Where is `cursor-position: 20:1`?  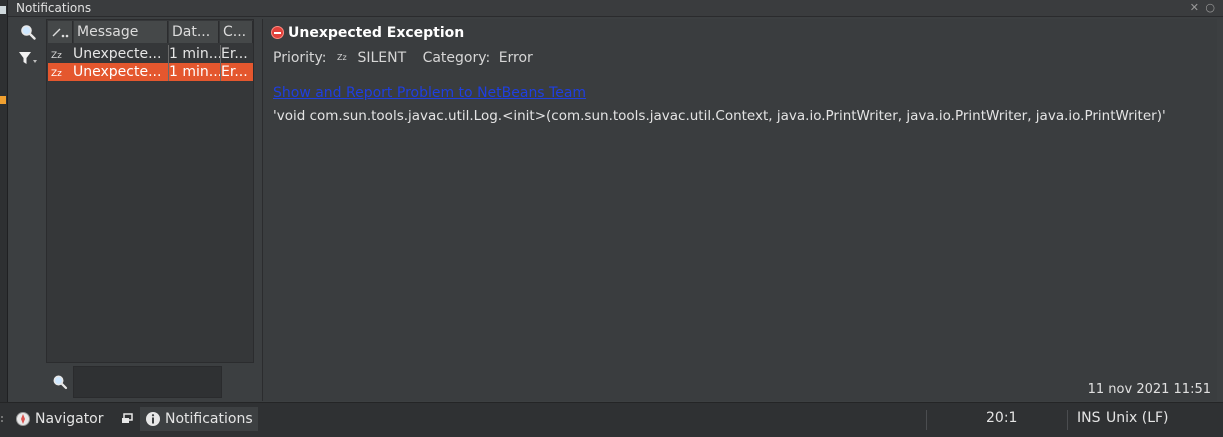
cursor-position: 20:1 is located at coordinates (1001, 418).